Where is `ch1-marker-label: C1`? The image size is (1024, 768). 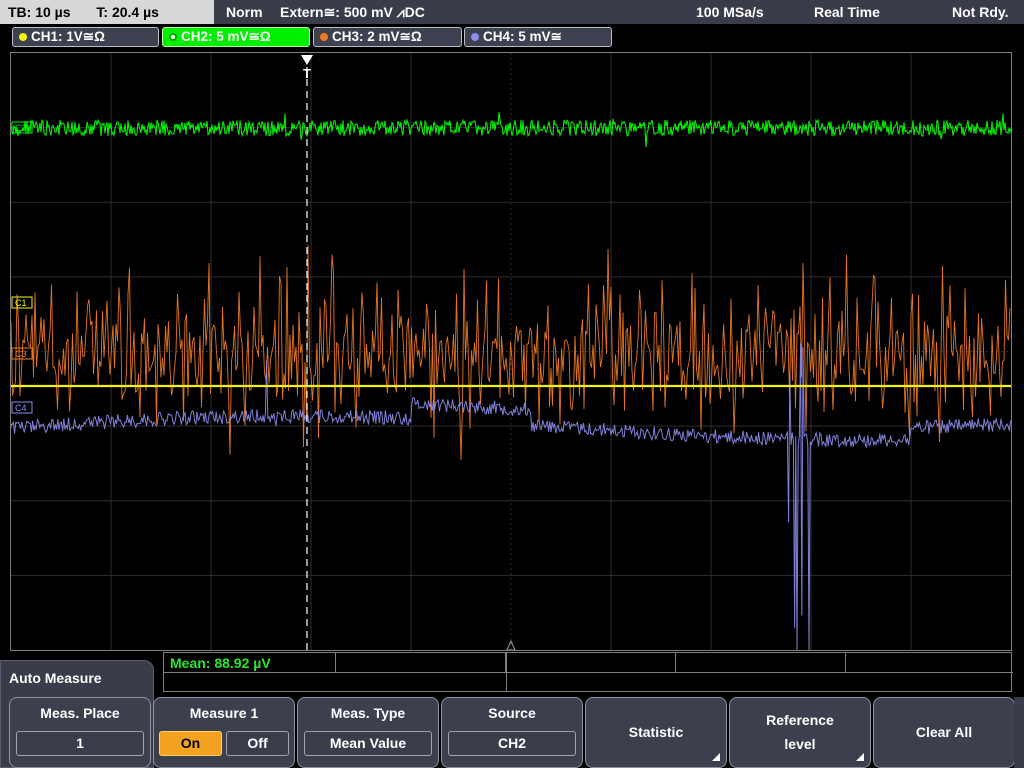 ch1-marker-label: C1 is located at coordinates (21, 303).